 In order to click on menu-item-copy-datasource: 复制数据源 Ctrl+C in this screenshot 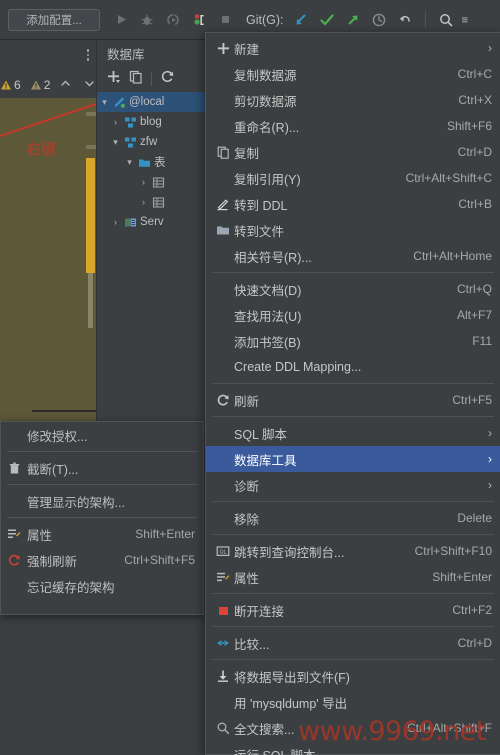, I will do `click(353, 74)`.